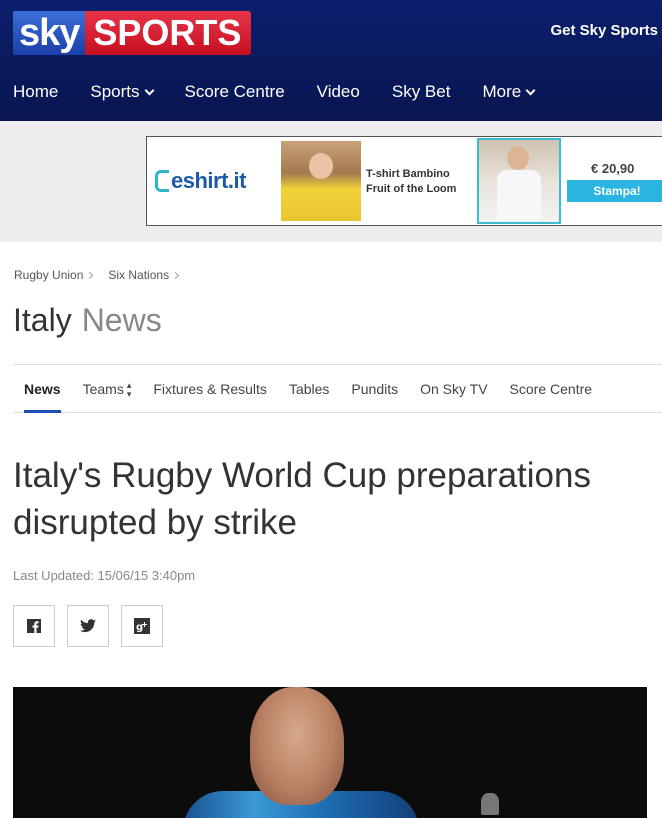  I want to click on sort-arrows-icon: ▴ ▾, so click(129, 389).